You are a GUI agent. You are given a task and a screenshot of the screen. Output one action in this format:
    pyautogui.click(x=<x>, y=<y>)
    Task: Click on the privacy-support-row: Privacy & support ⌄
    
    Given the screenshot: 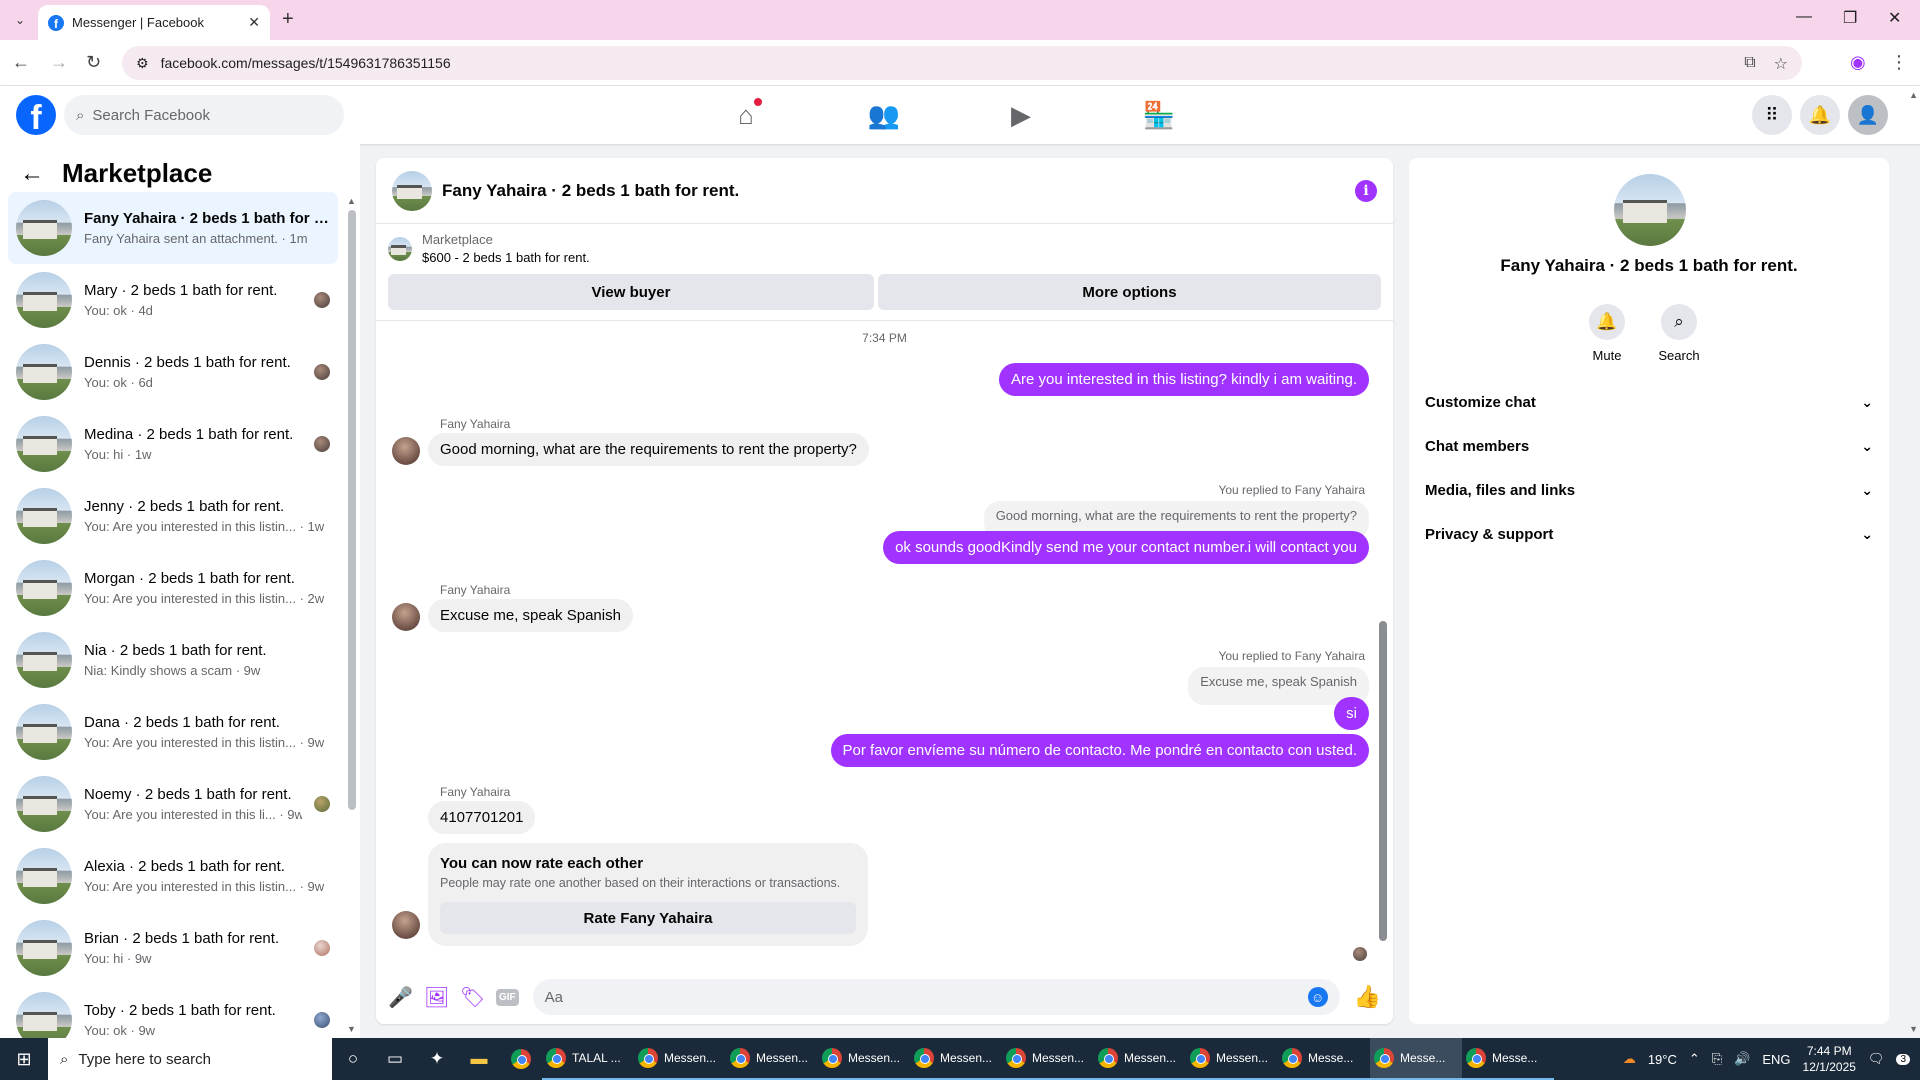 What is the action you would take?
    pyautogui.click(x=1649, y=534)
    